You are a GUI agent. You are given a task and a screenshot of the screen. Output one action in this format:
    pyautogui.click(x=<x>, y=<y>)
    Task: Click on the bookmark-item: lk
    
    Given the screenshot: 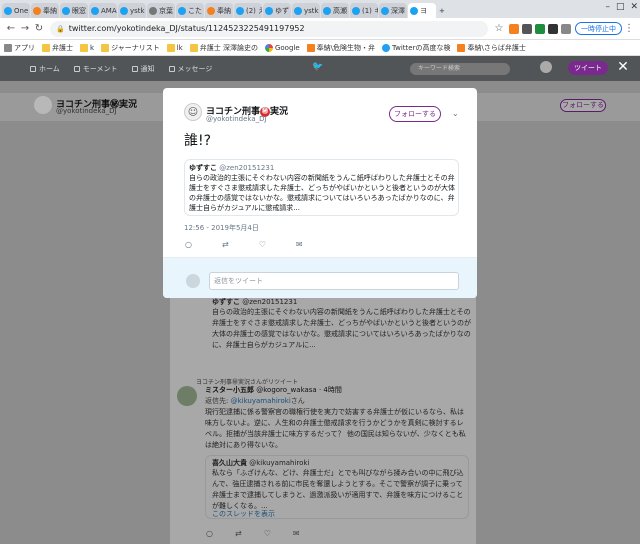 What is the action you would take?
    pyautogui.click(x=174, y=47)
    